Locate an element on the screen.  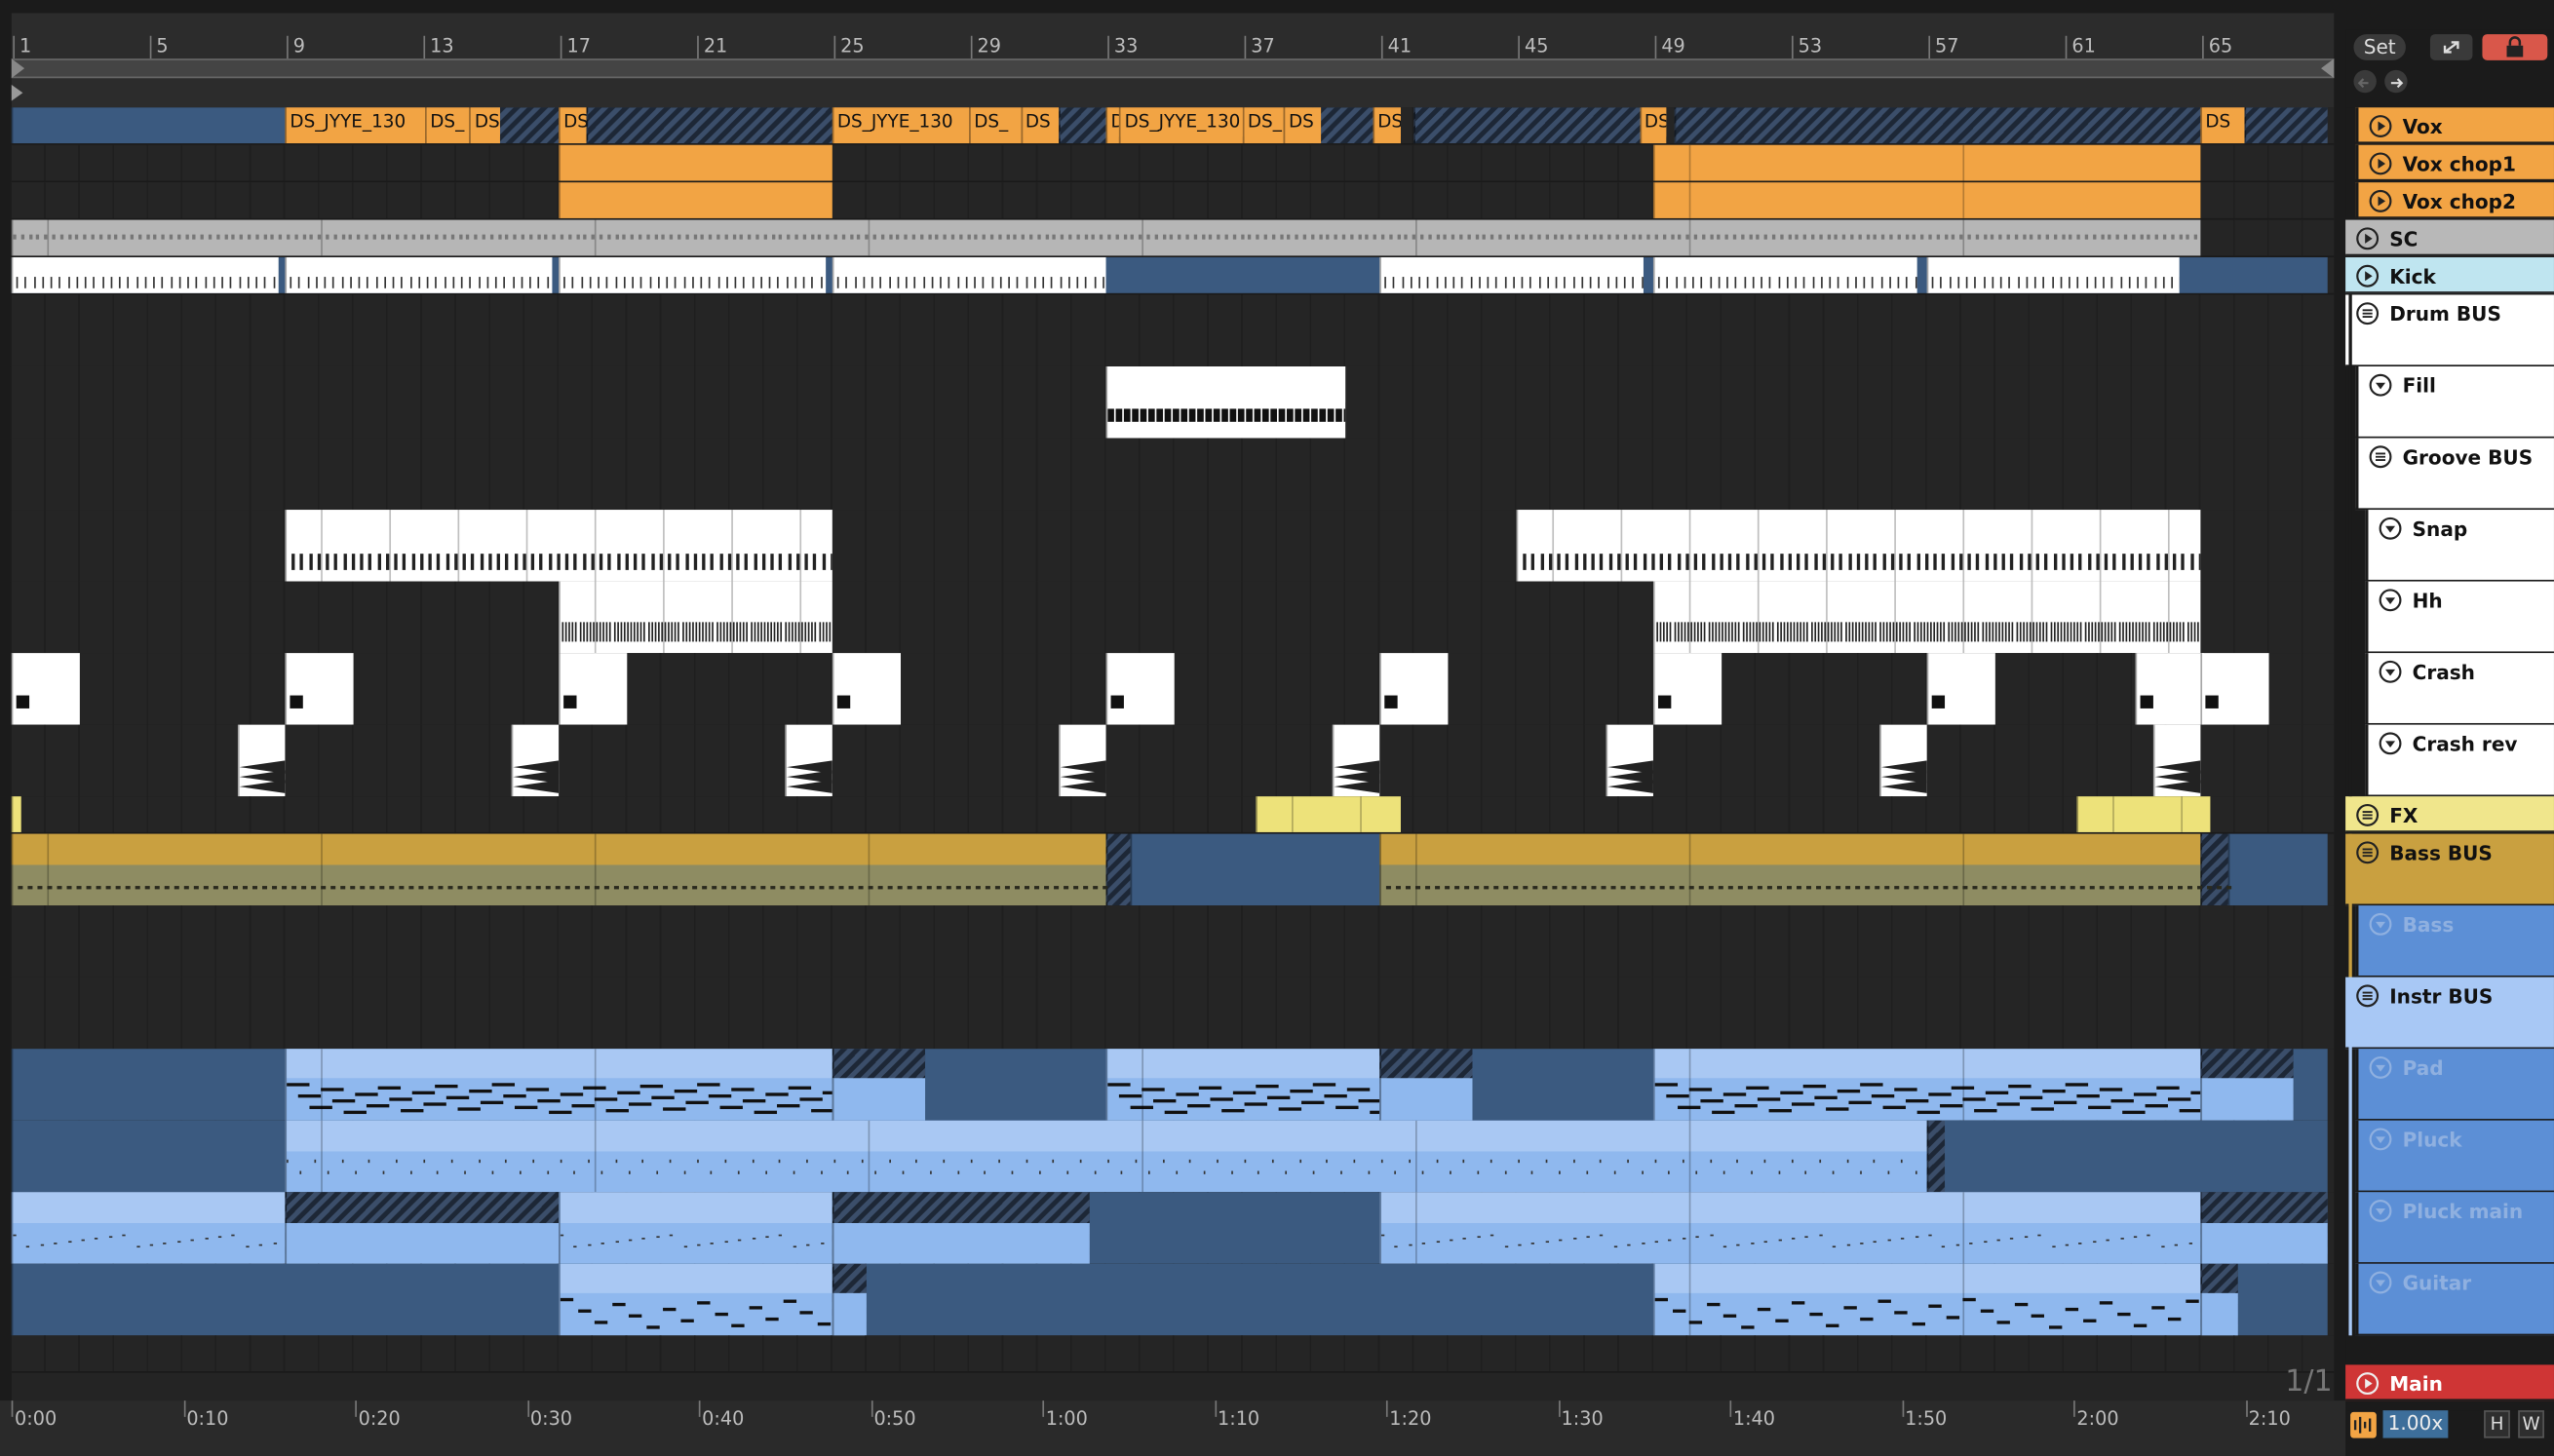
track-header-instr-bus: Instr BUS is located at coordinates (2449, 1013).